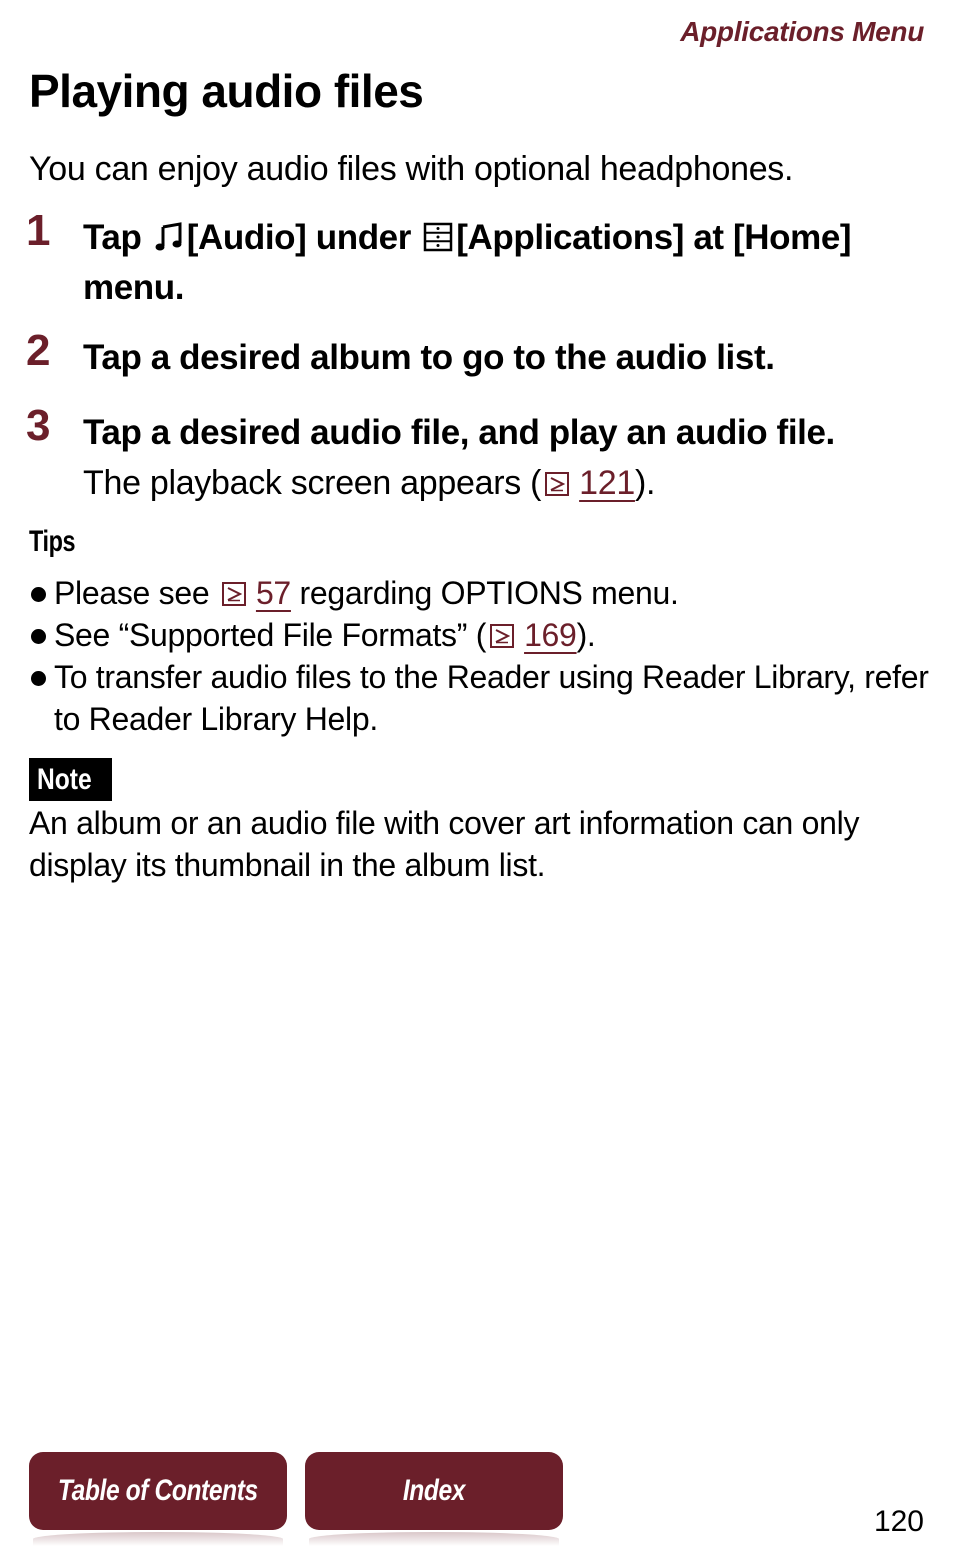  What do you see at coordinates (64, 779) in the screenshot?
I see `note-label: Note` at bounding box center [64, 779].